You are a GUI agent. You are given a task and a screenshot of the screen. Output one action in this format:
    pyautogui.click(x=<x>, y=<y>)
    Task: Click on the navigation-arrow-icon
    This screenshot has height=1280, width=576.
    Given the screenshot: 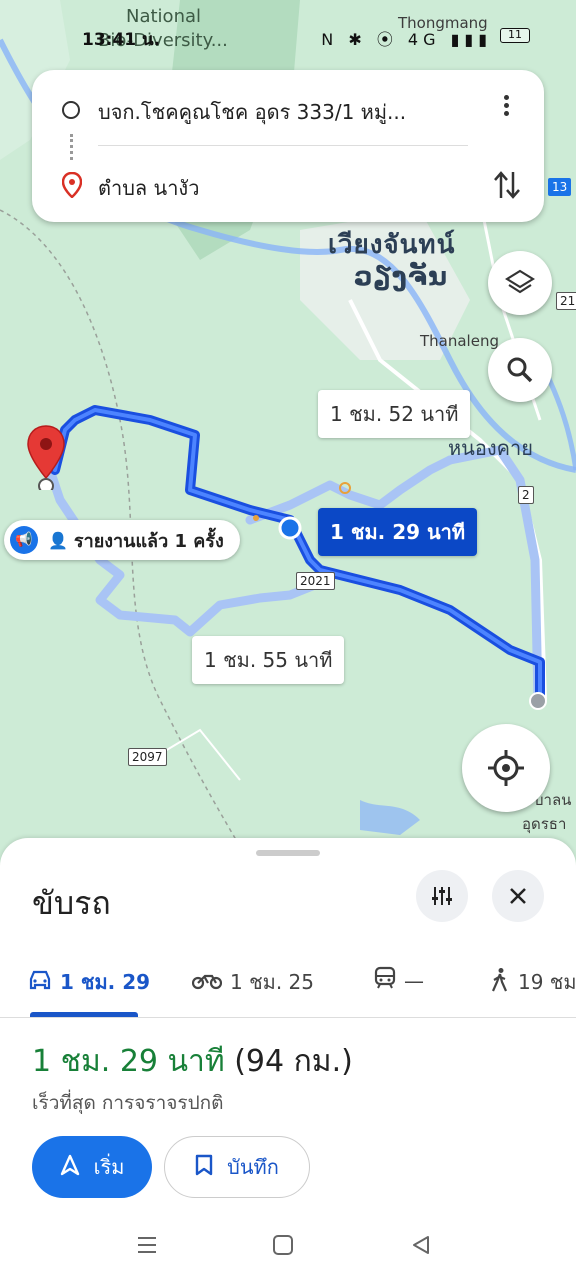 What is the action you would take?
    pyautogui.click(x=70, y=1167)
    